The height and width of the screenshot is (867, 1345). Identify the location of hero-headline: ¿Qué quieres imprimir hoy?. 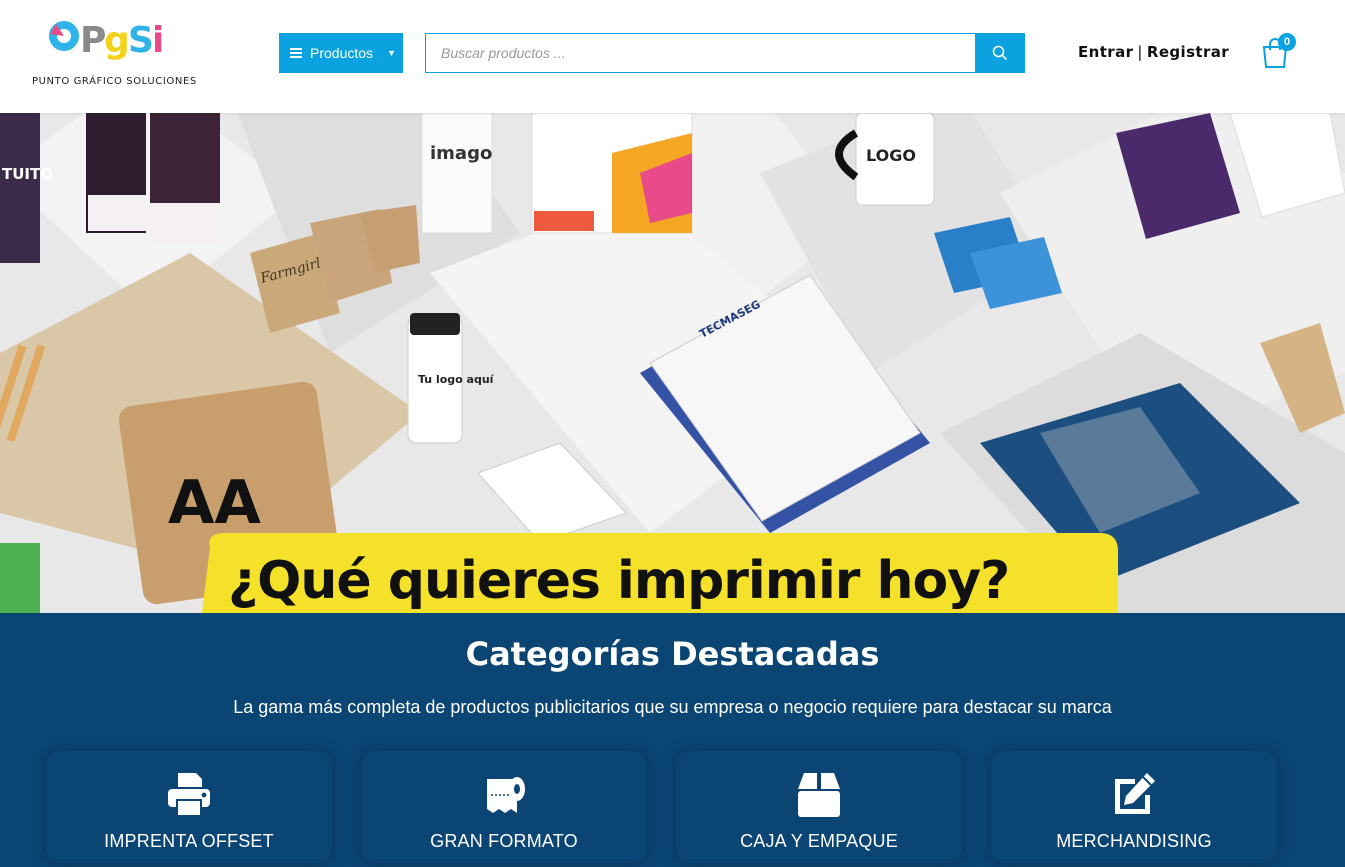
(619, 581).